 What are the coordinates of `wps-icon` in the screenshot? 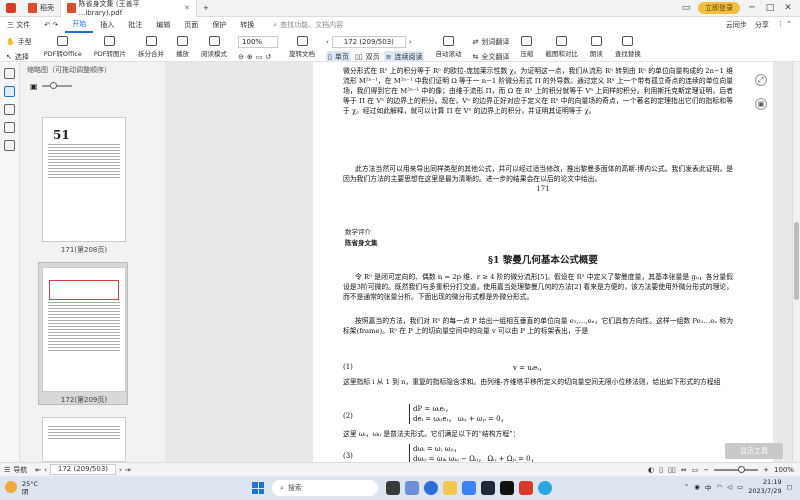 It's located at (526, 488).